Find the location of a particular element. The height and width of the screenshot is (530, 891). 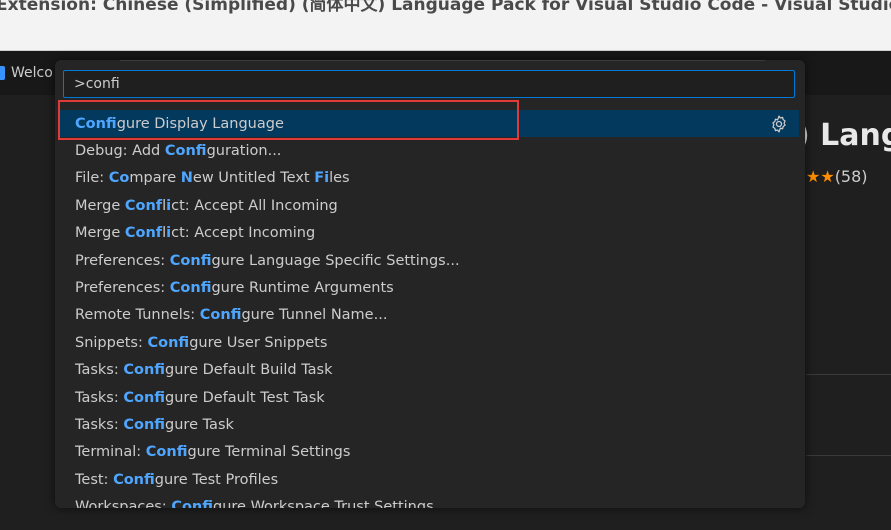

vscode-icon is located at coordinates (2, 73).